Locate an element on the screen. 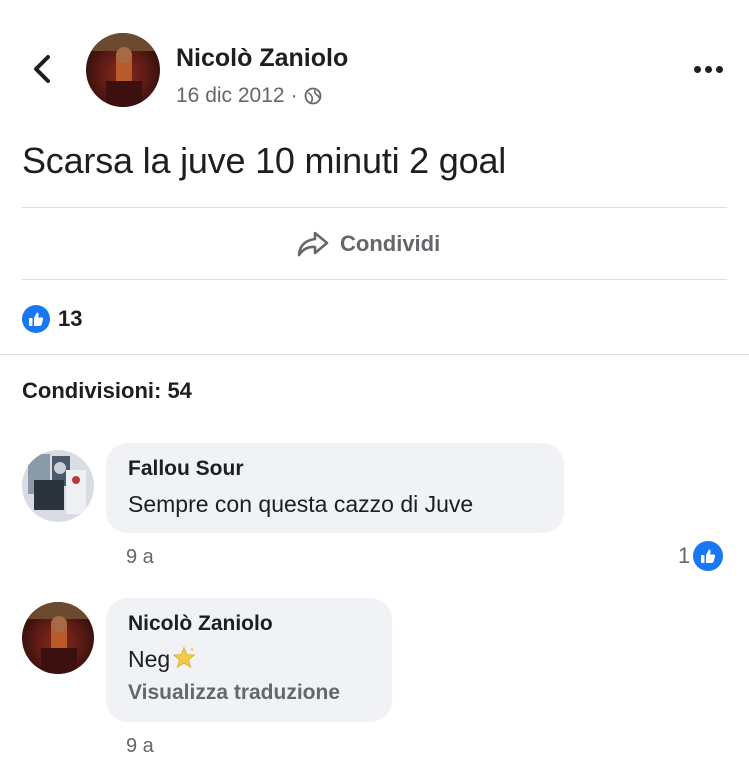 Image resolution: width=749 pixels, height=783 pixels. comment-author: Nicolò Zaniolo is located at coordinates (249, 624).